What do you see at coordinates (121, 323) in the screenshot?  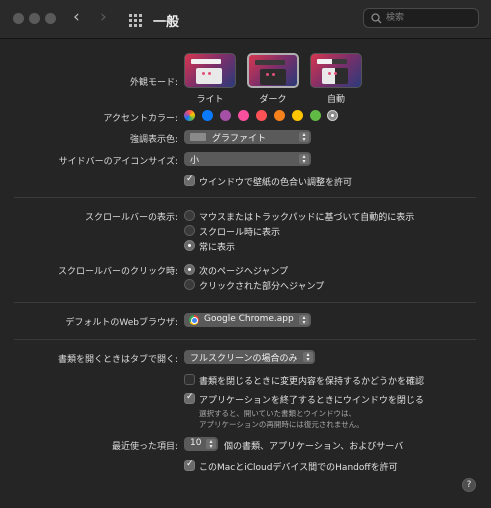 I see `default-browser-label: デフォルトのWebブラウザ:` at bounding box center [121, 323].